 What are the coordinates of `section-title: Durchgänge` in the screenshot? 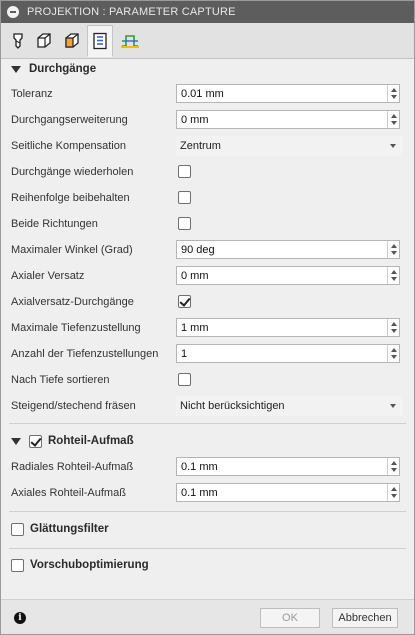 It's located at (63, 69).